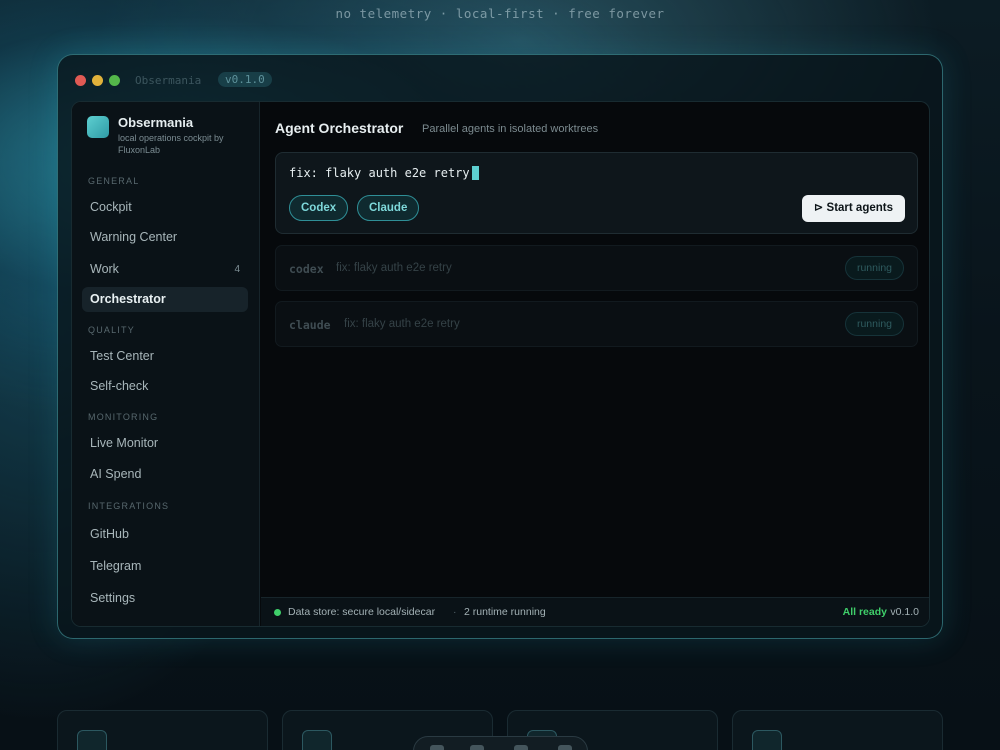 This screenshot has width=1000, height=750. Describe the element at coordinates (171, 144) in the screenshot. I see `brand-subtitle: local operations cockpit by FluxonLab` at that location.